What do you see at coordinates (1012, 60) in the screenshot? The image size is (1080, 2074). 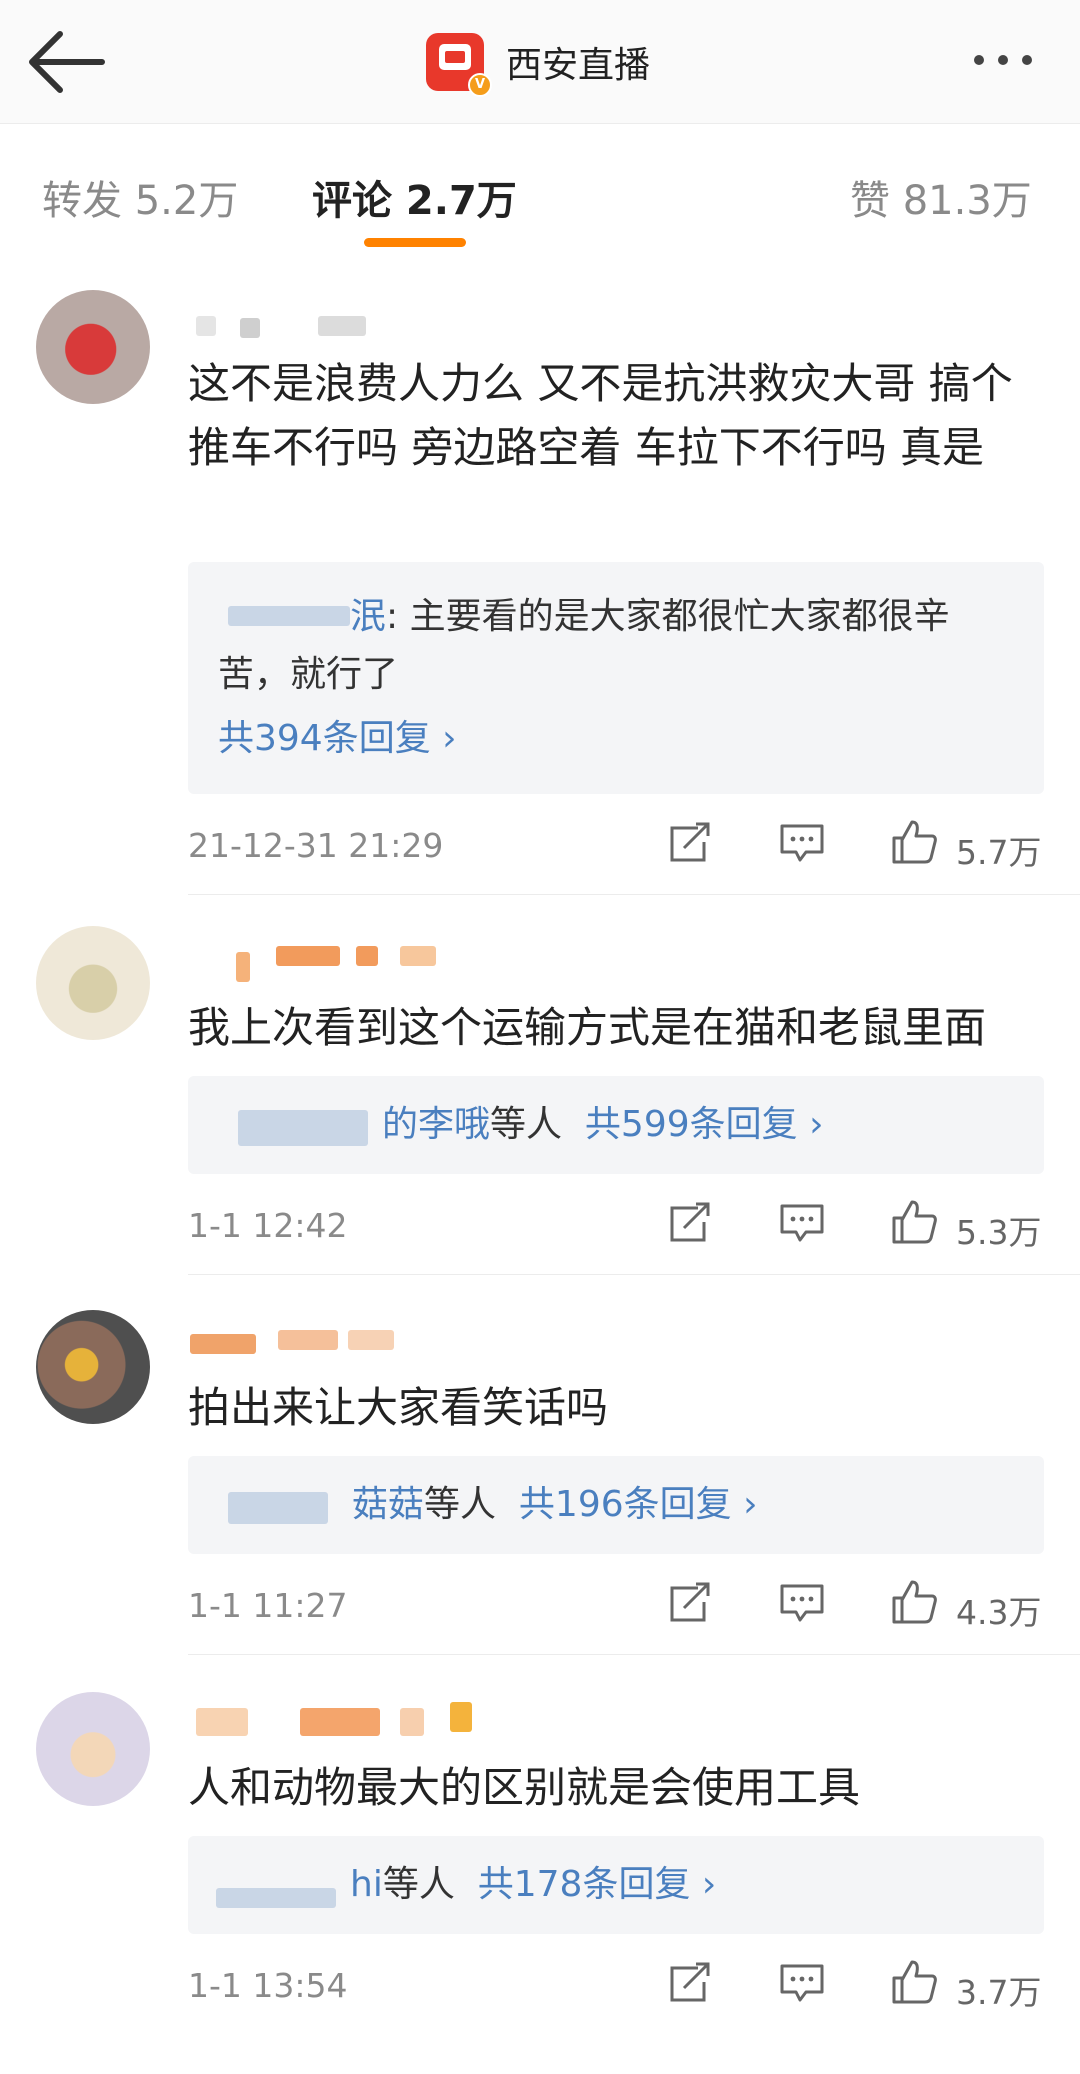 I see `more-options-icon` at bounding box center [1012, 60].